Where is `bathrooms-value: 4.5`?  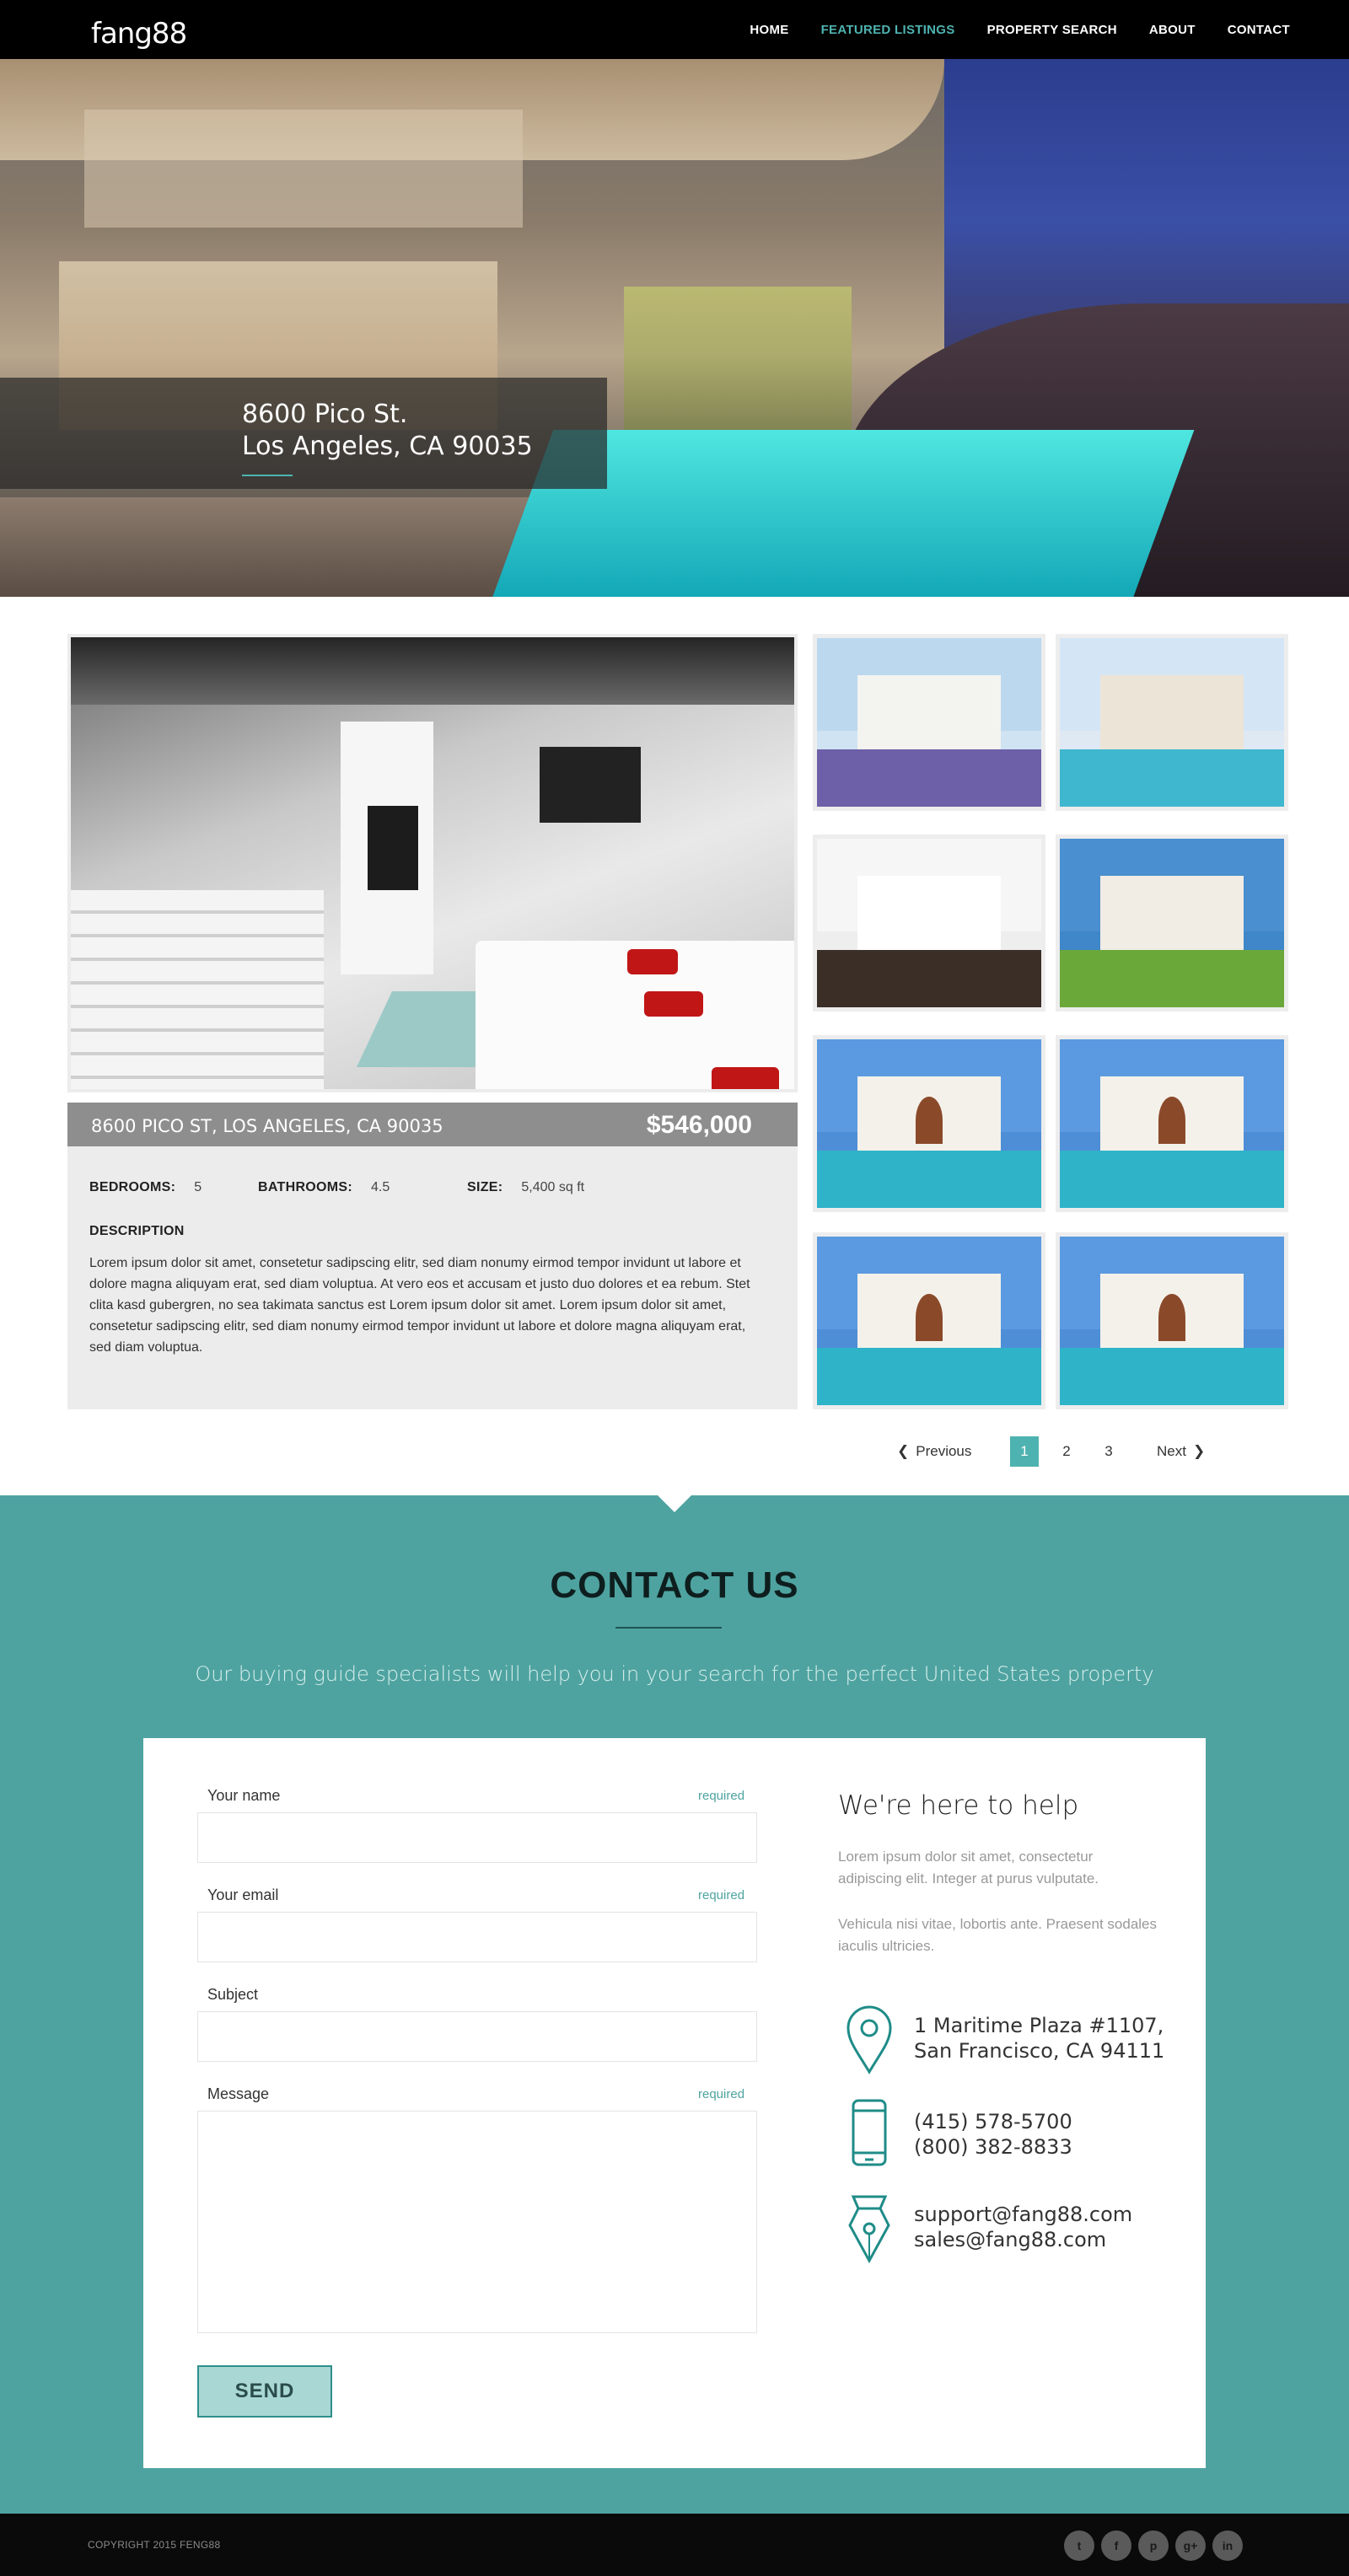
bathrooms-value: 4.5 is located at coordinates (380, 1187).